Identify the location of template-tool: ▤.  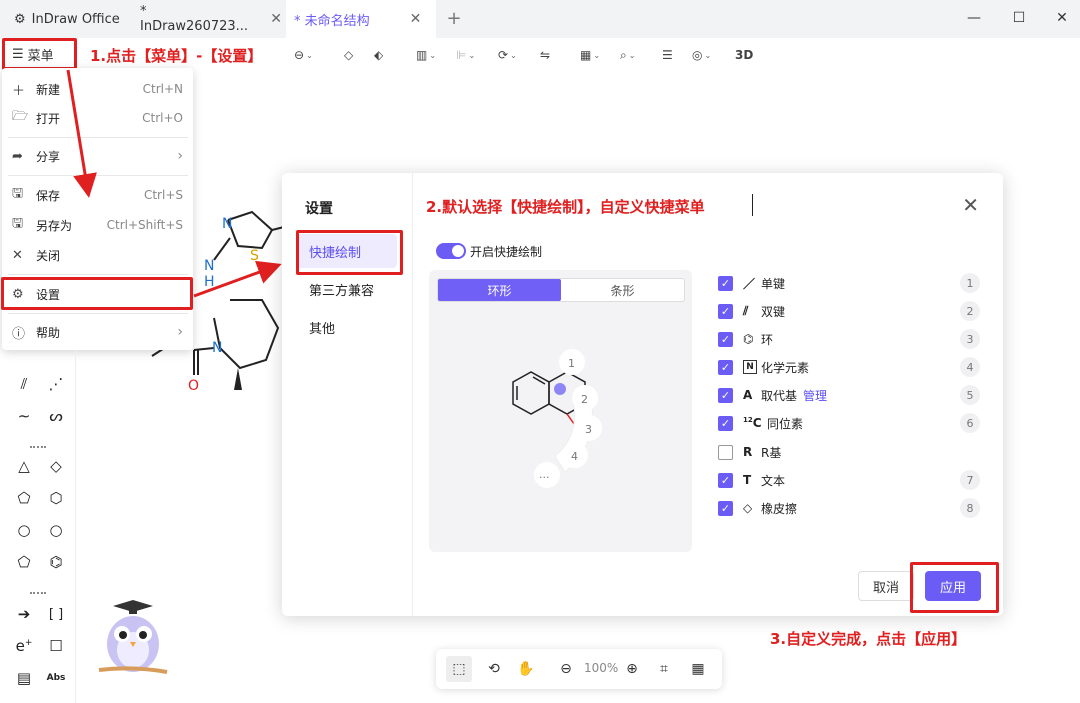
(24, 678).